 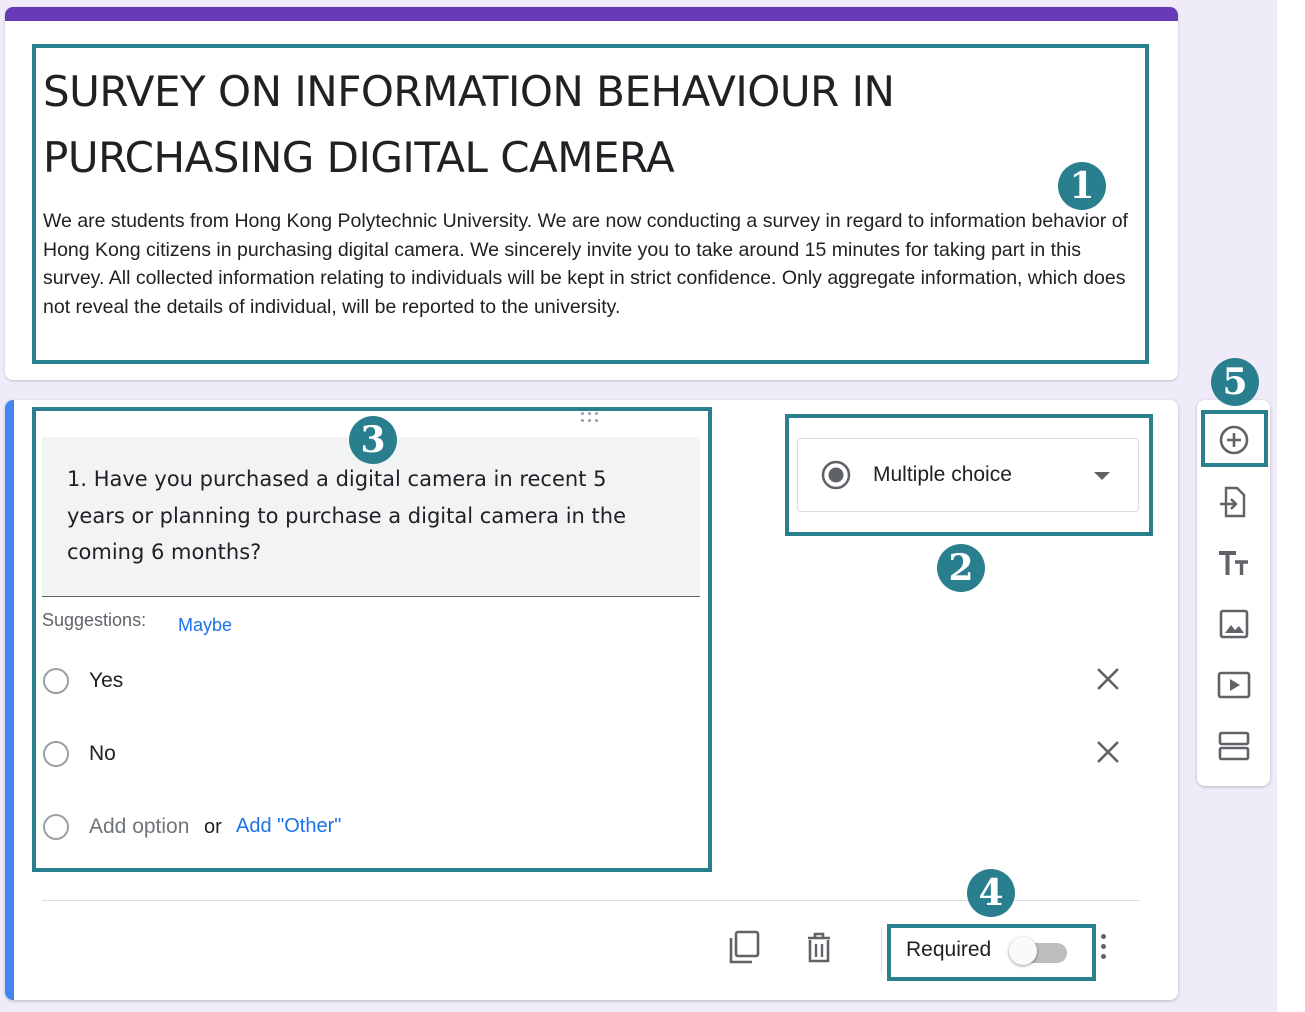 I want to click on active-card-indicator, so click(x=9, y=700).